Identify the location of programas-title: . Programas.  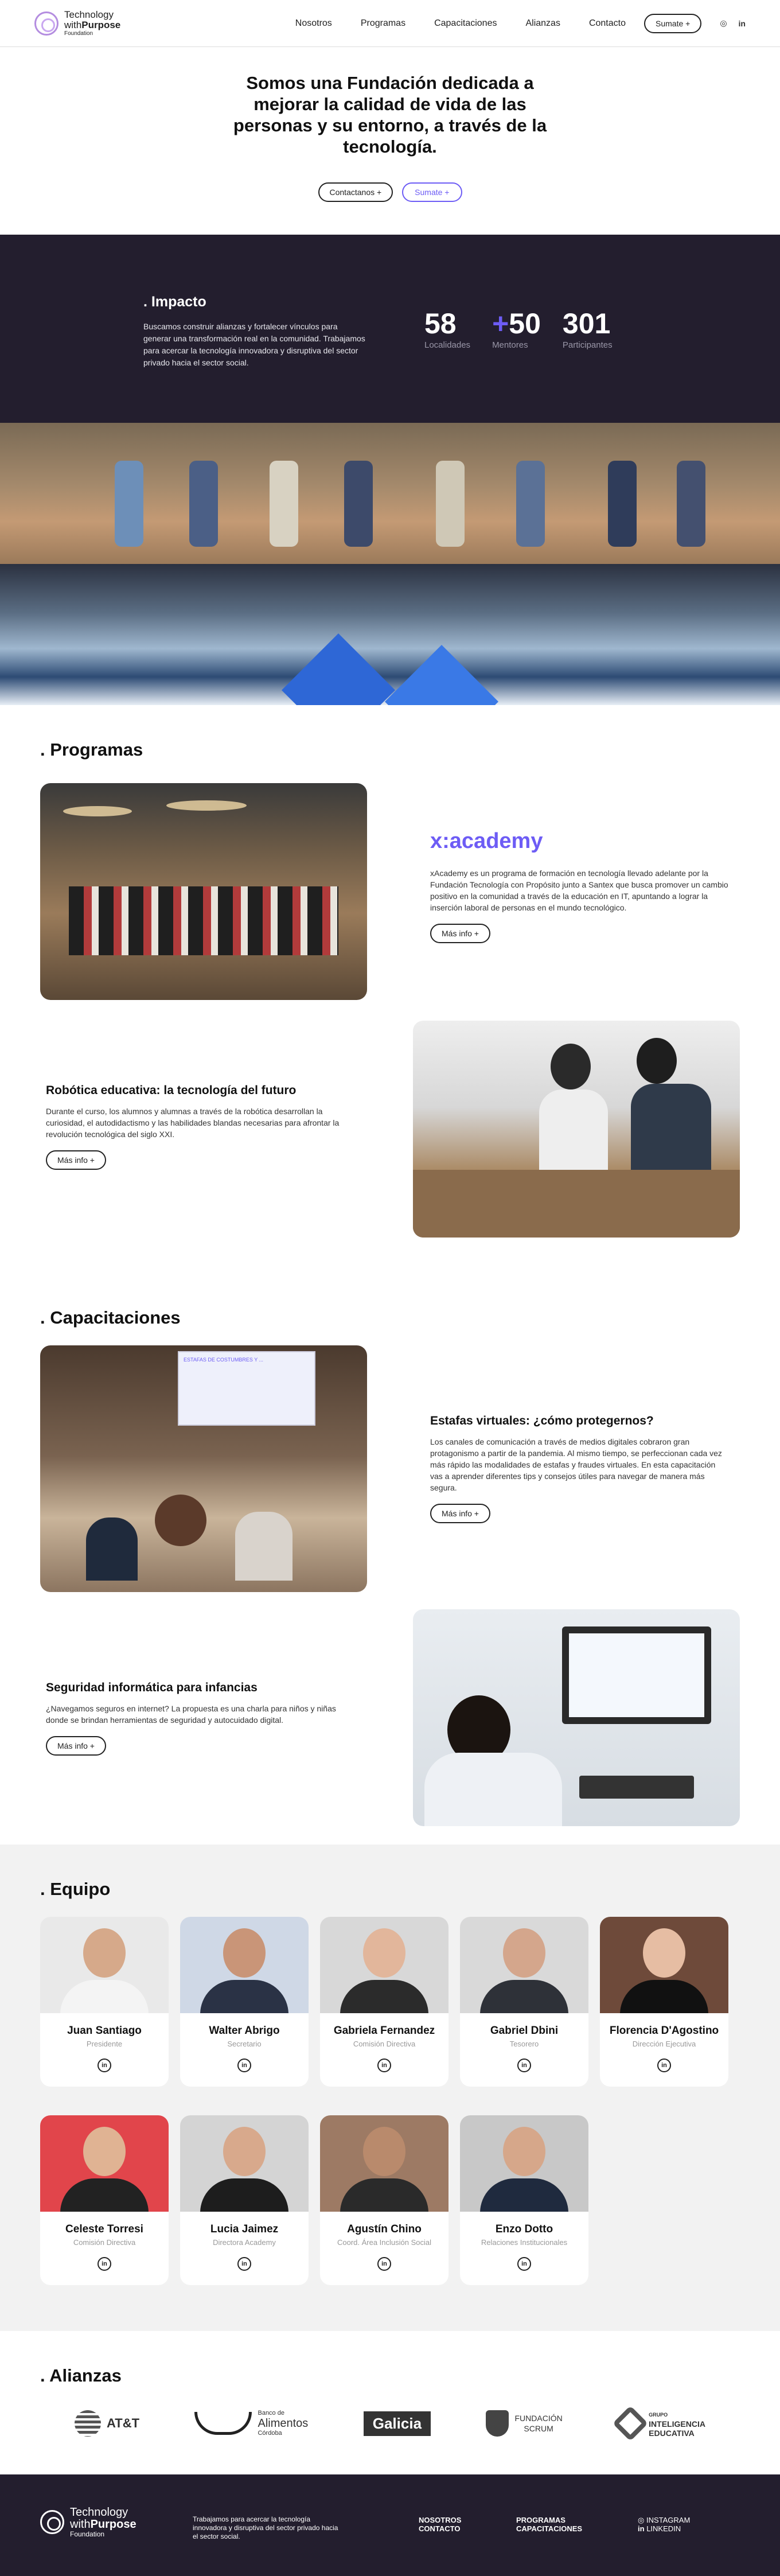
(91, 750).